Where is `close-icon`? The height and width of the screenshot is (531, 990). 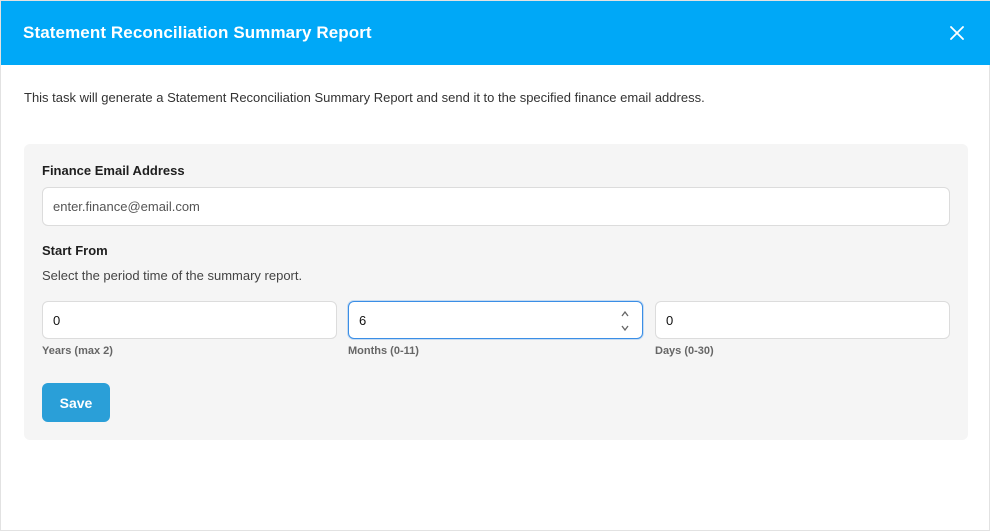
close-icon is located at coordinates (957, 33).